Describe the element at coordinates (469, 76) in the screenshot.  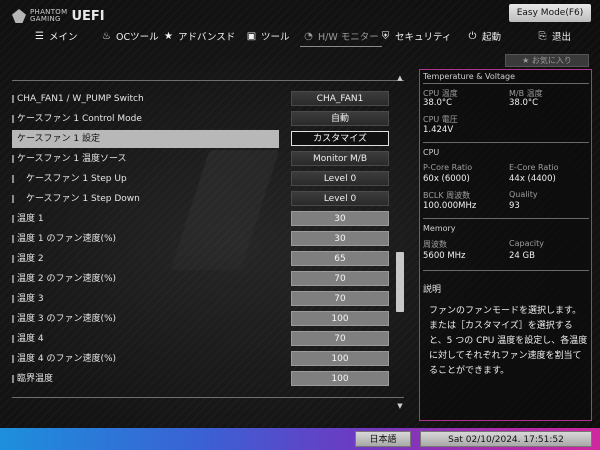
I see `section-title-temp-voltage: Temperature & Voltage` at that location.